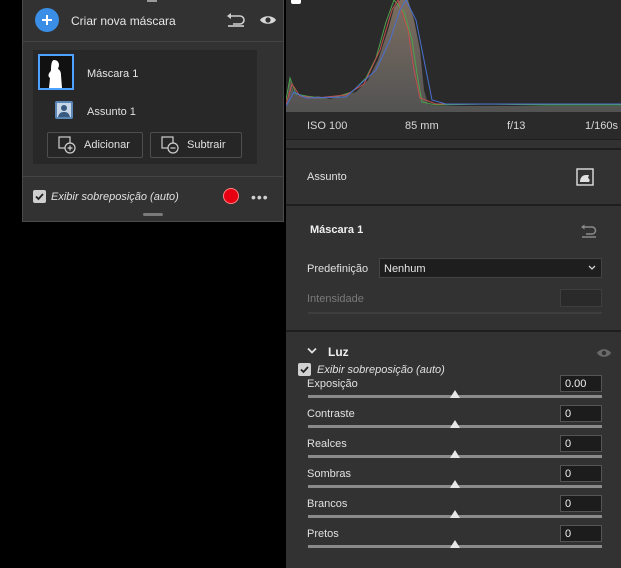  Describe the element at coordinates (581, 298) in the screenshot. I see `intensity-field` at that location.